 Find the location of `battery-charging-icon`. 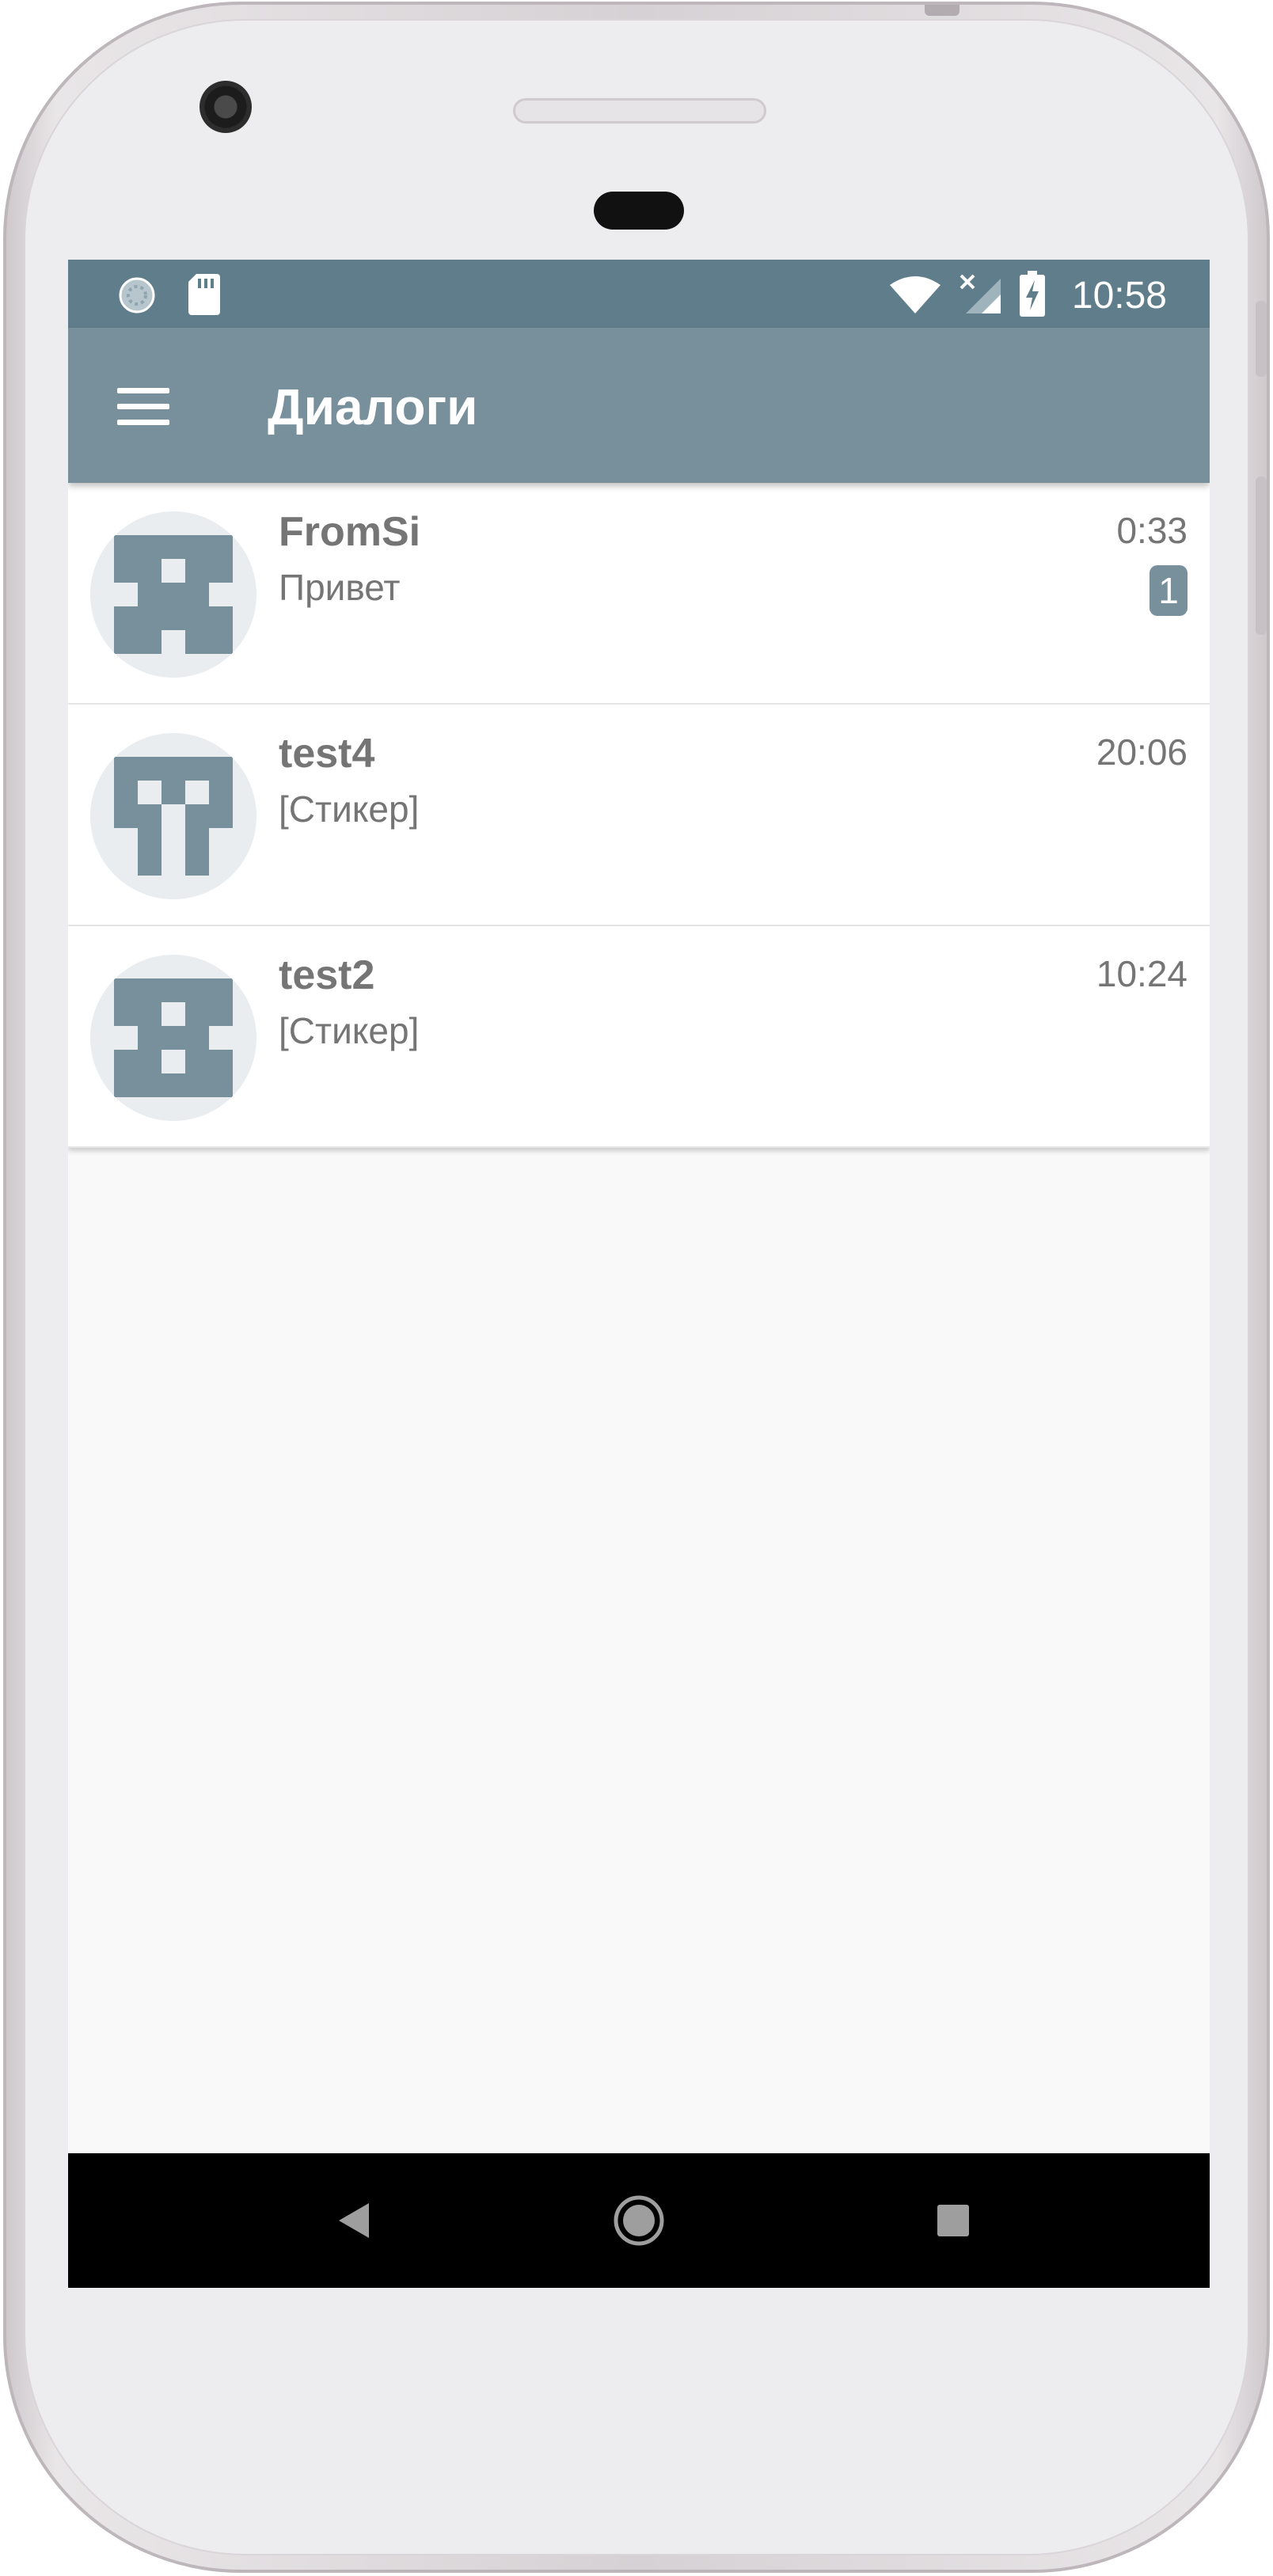

battery-charging-icon is located at coordinates (1032, 296).